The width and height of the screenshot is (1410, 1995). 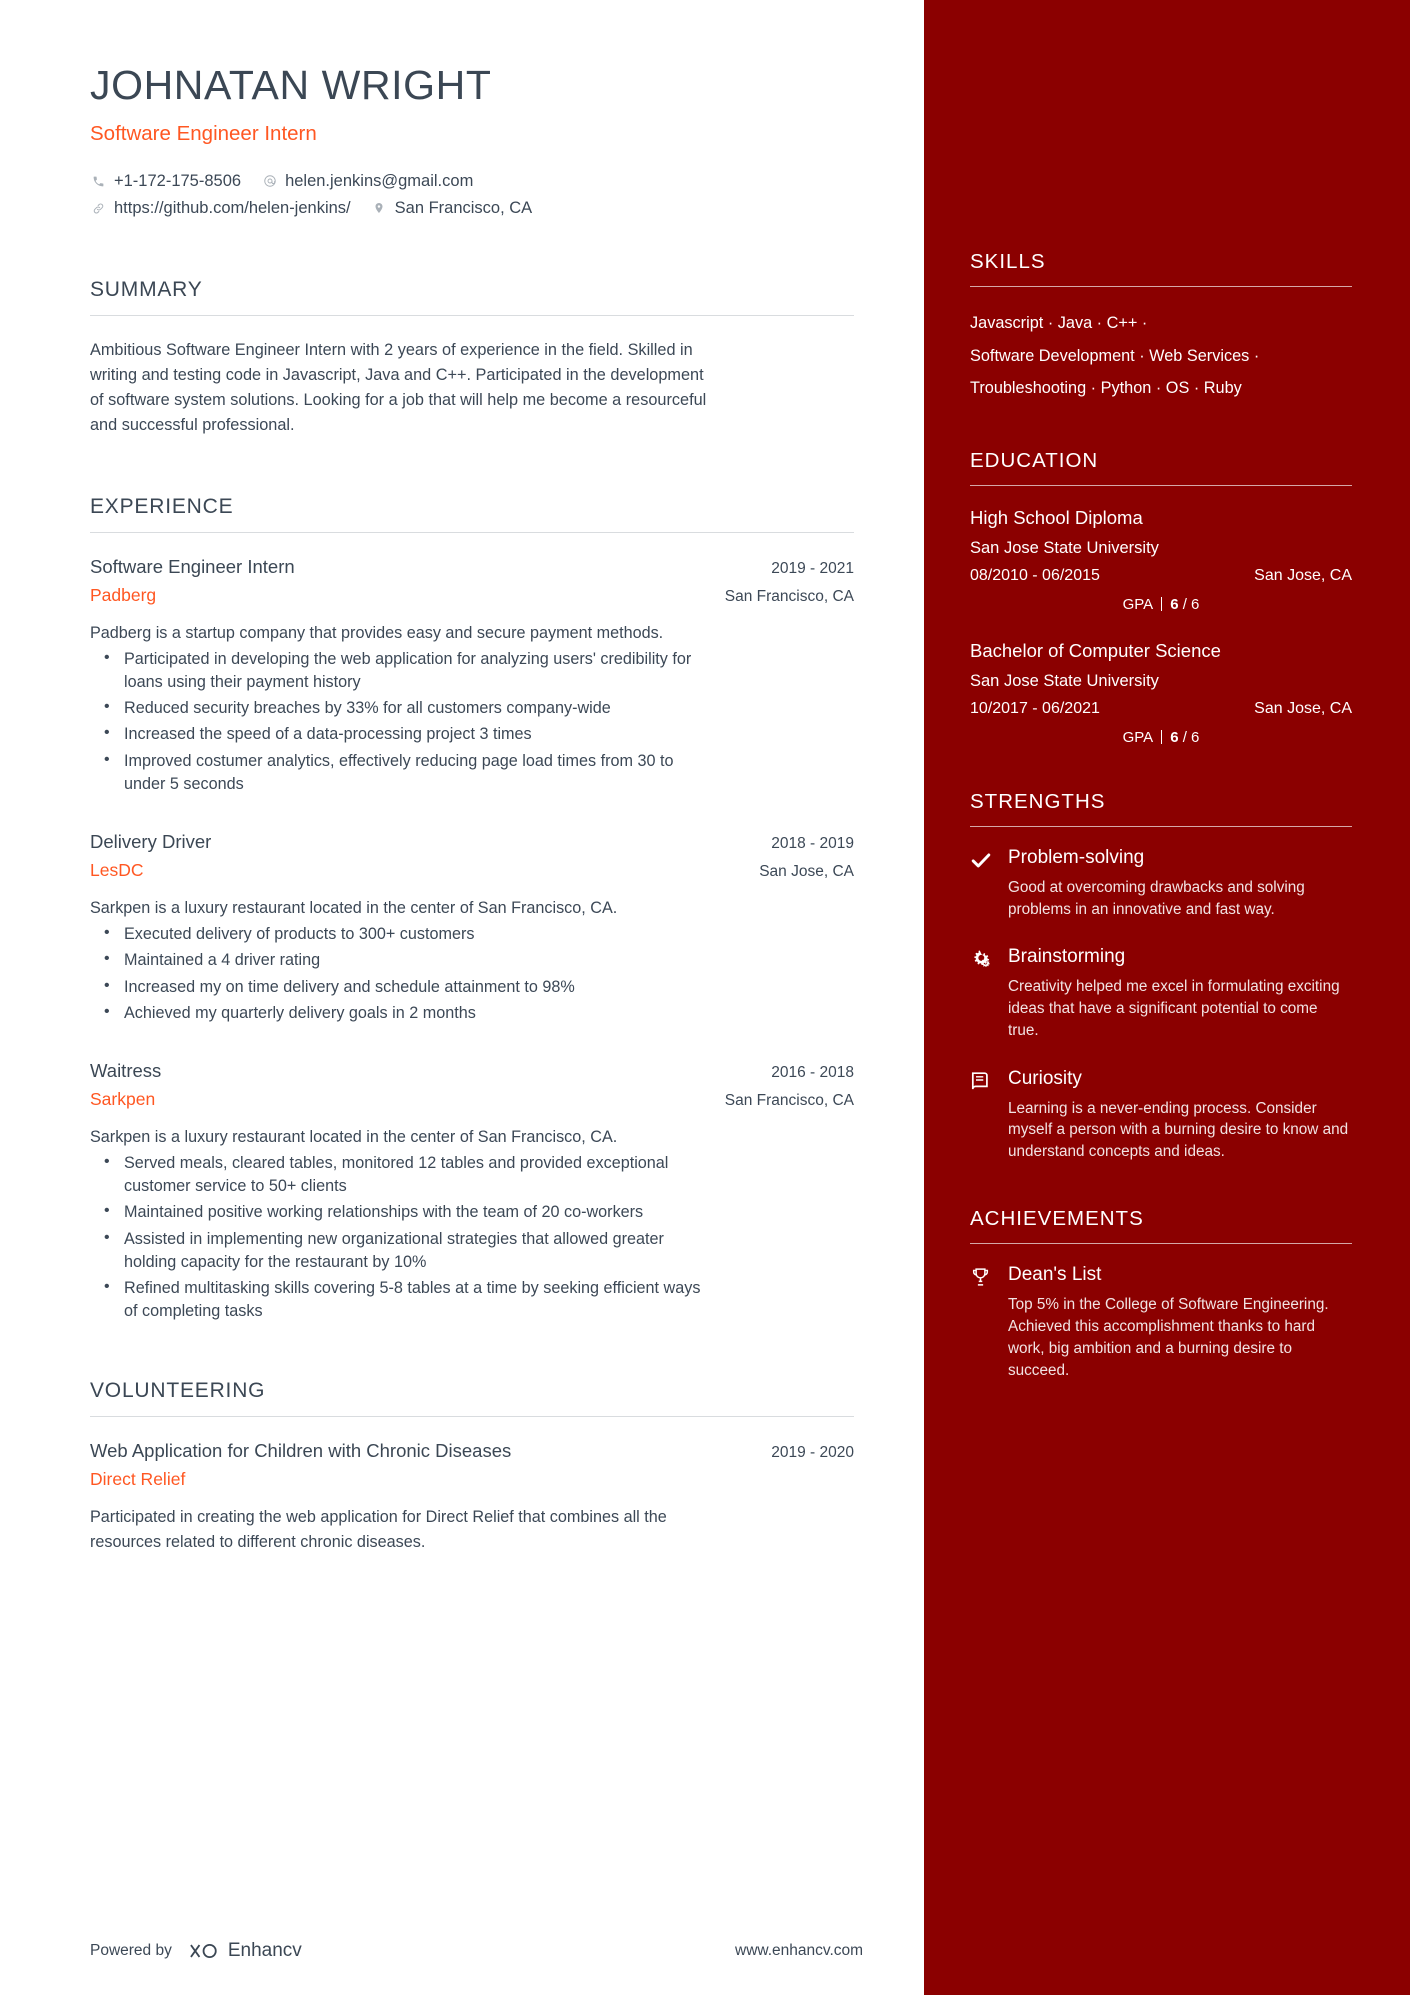 I want to click on contact-website: https://github.com/helen-jenkins/, so click(x=220, y=208).